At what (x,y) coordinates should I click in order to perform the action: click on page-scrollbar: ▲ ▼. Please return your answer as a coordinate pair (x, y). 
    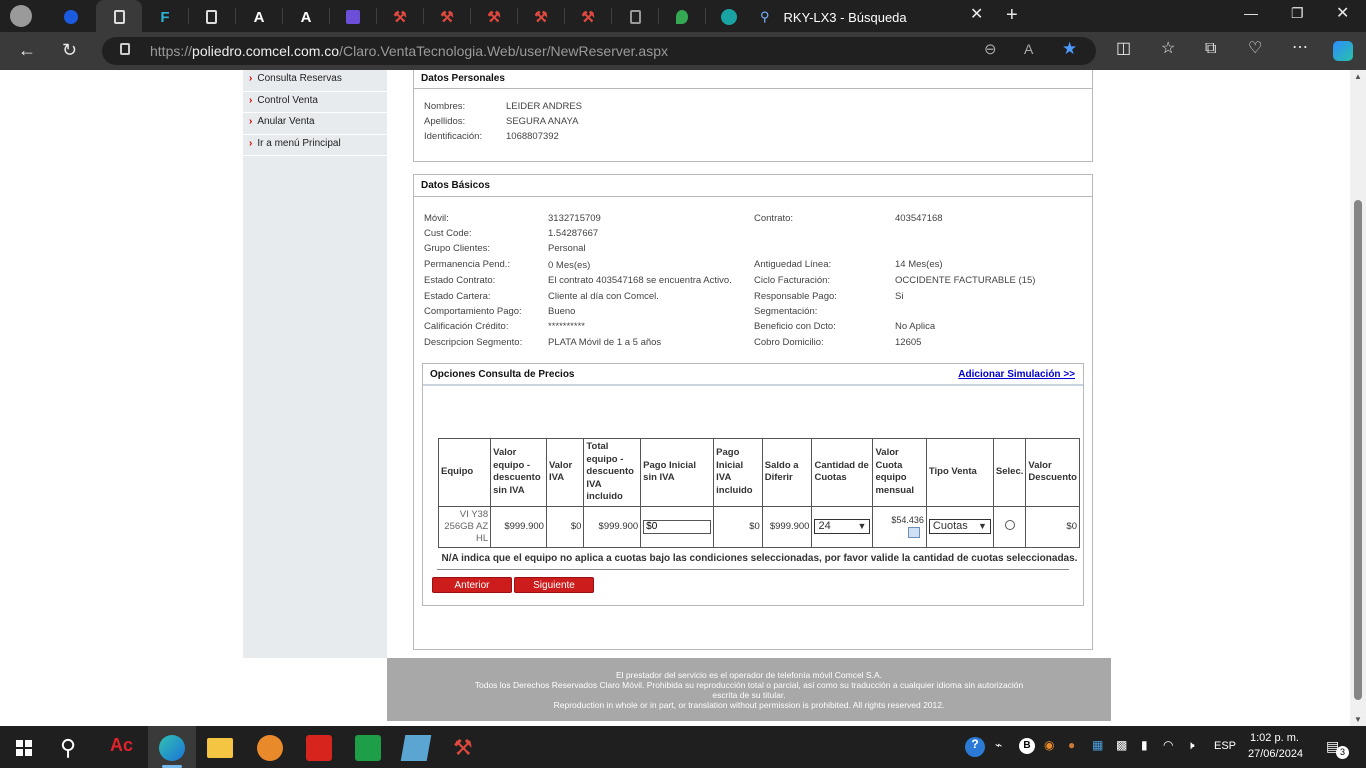
    Looking at the image, I should click on (1358, 398).